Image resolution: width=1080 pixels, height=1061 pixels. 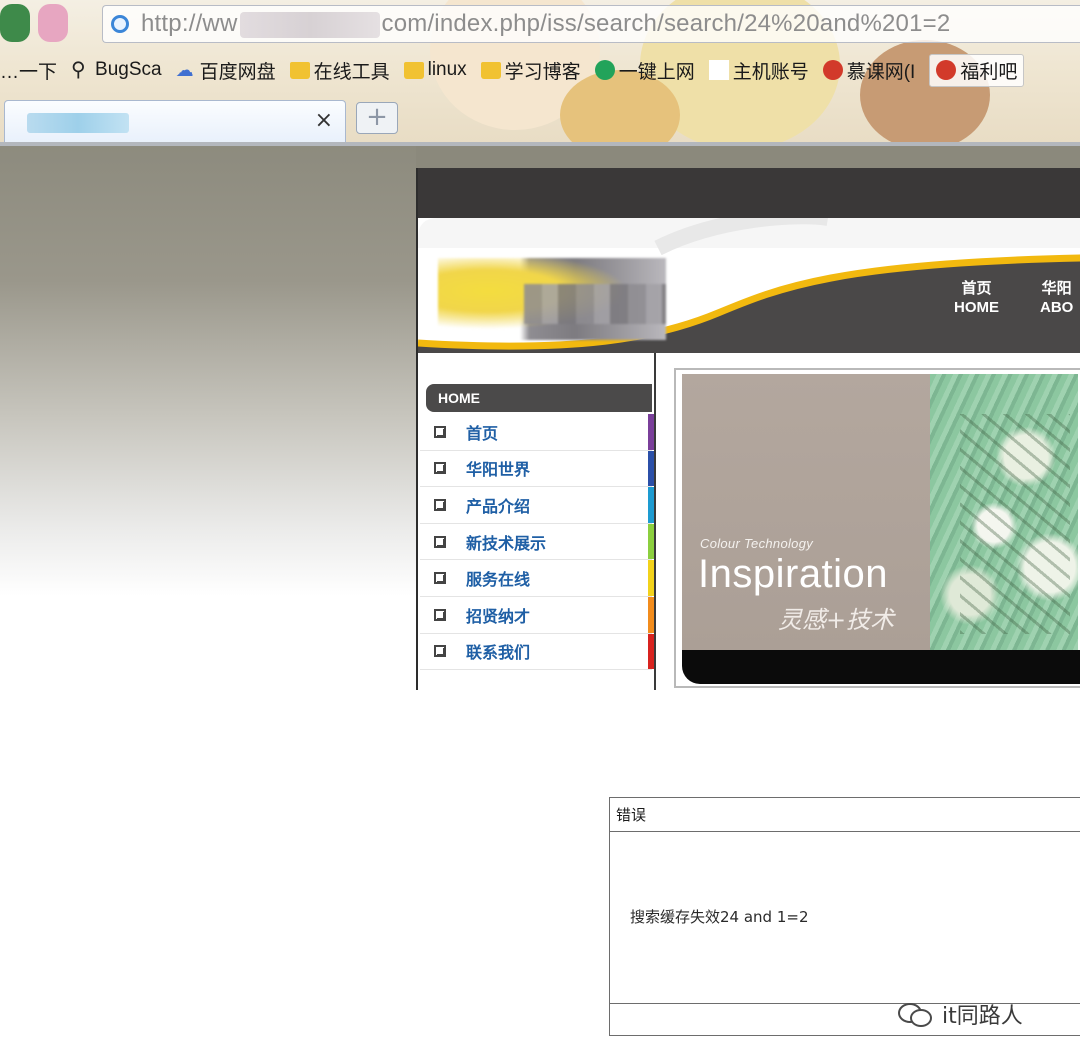 What do you see at coordinates (189, 23) in the screenshot?
I see `url-prefix: http://ww` at bounding box center [189, 23].